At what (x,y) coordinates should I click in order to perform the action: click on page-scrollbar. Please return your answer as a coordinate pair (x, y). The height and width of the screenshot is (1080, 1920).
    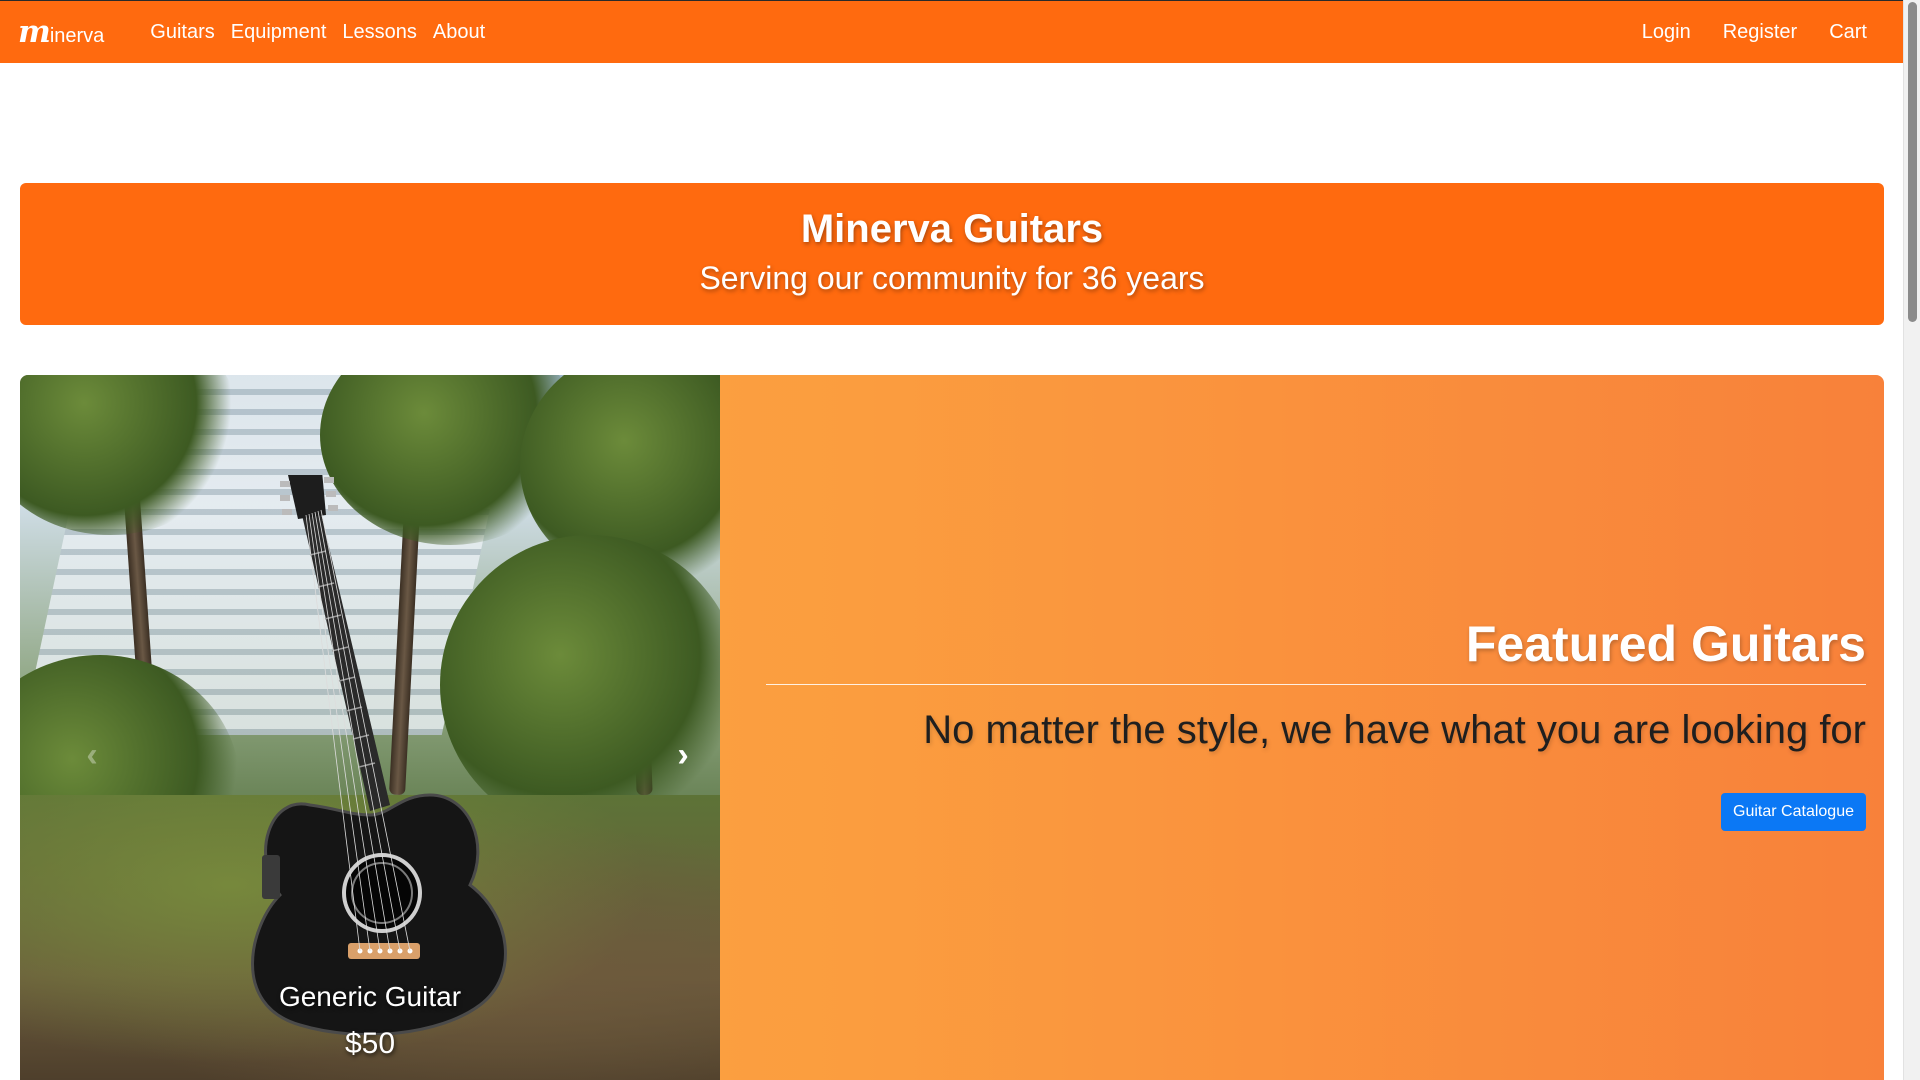
    Looking at the image, I should click on (1911, 540).